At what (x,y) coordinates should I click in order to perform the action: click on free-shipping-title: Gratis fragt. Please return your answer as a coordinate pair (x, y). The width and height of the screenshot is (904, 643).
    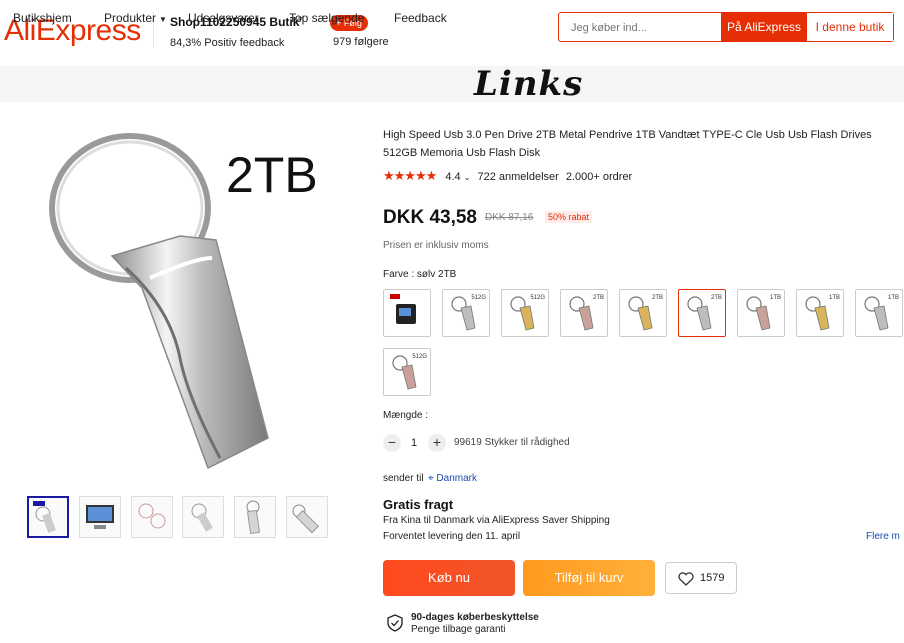
    Looking at the image, I should click on (418, 504).